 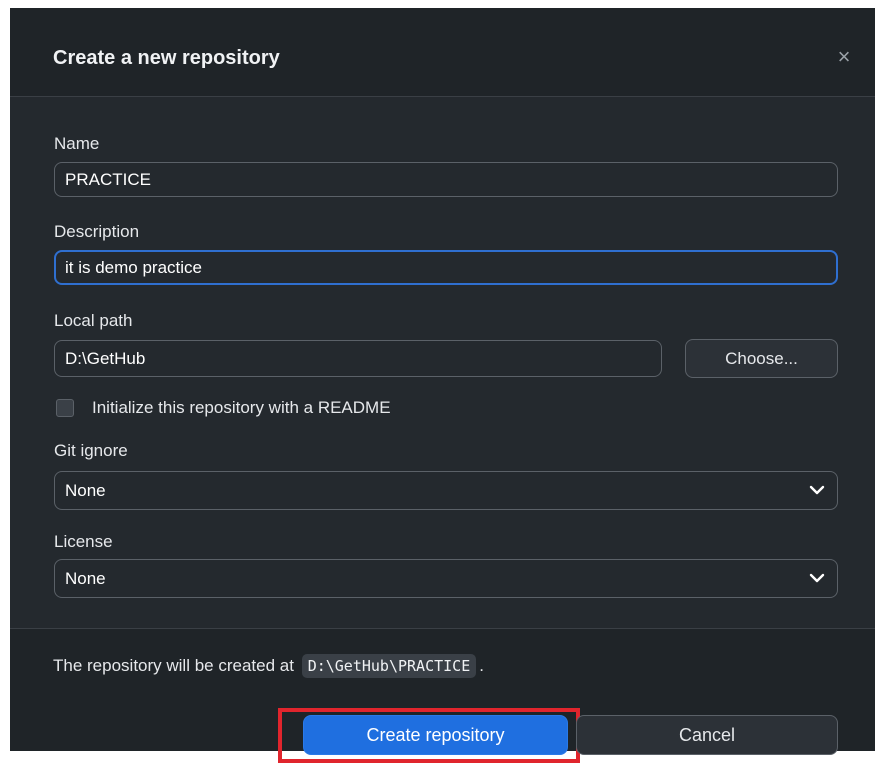 I want to click on gitignore-label: Git ignore, so click(x=91, y=450).